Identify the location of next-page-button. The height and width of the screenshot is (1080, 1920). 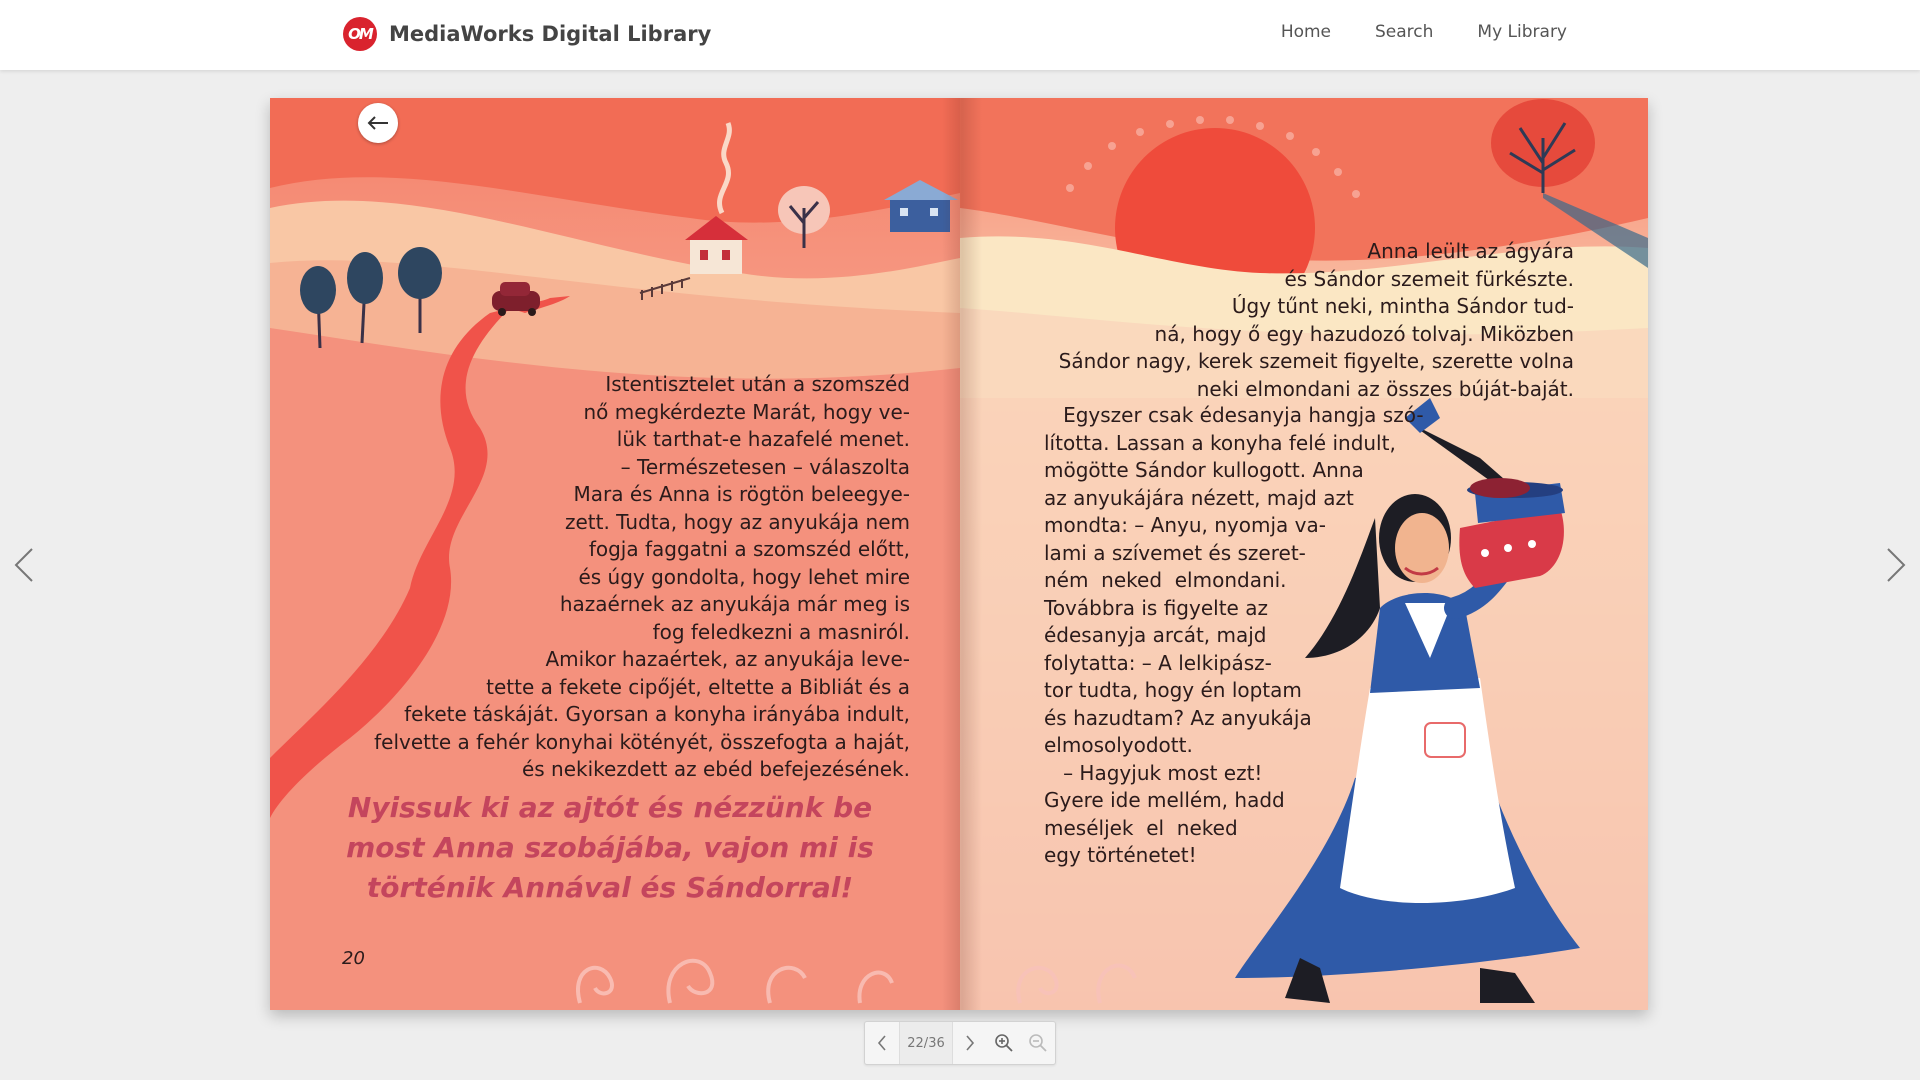
(970, 1043).